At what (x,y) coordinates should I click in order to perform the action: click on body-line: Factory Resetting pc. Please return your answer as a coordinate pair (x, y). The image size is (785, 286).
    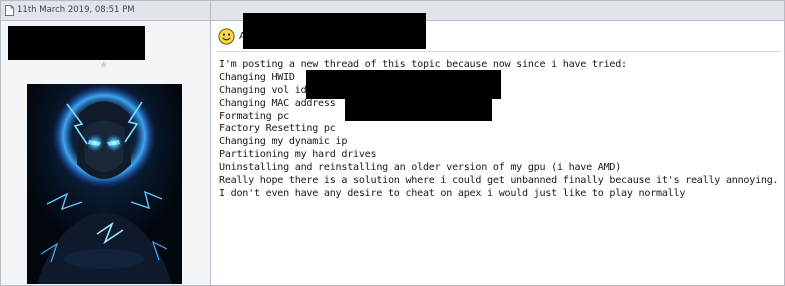
    Looking at the image, I should click on (277, 129).